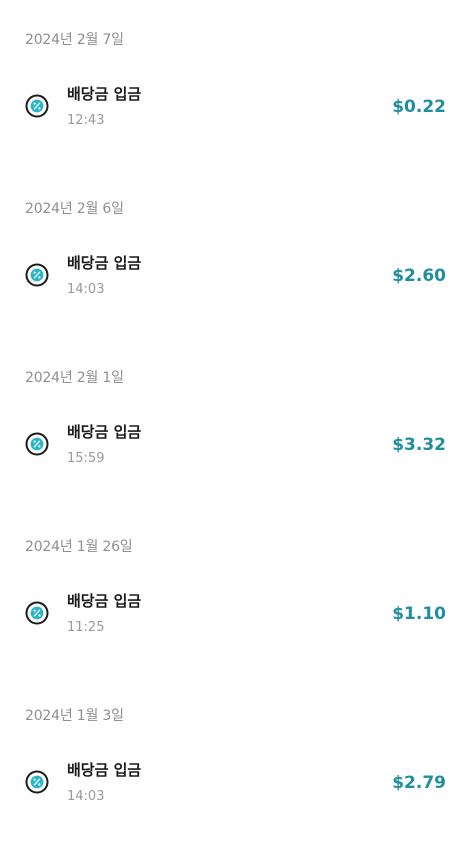 This screenshot has width=466, height=845. Describe the element at coordinates (233, 614) in the screenshot. I see `transaction-row: 배당금 입금 11:25 $1.10` at that location.